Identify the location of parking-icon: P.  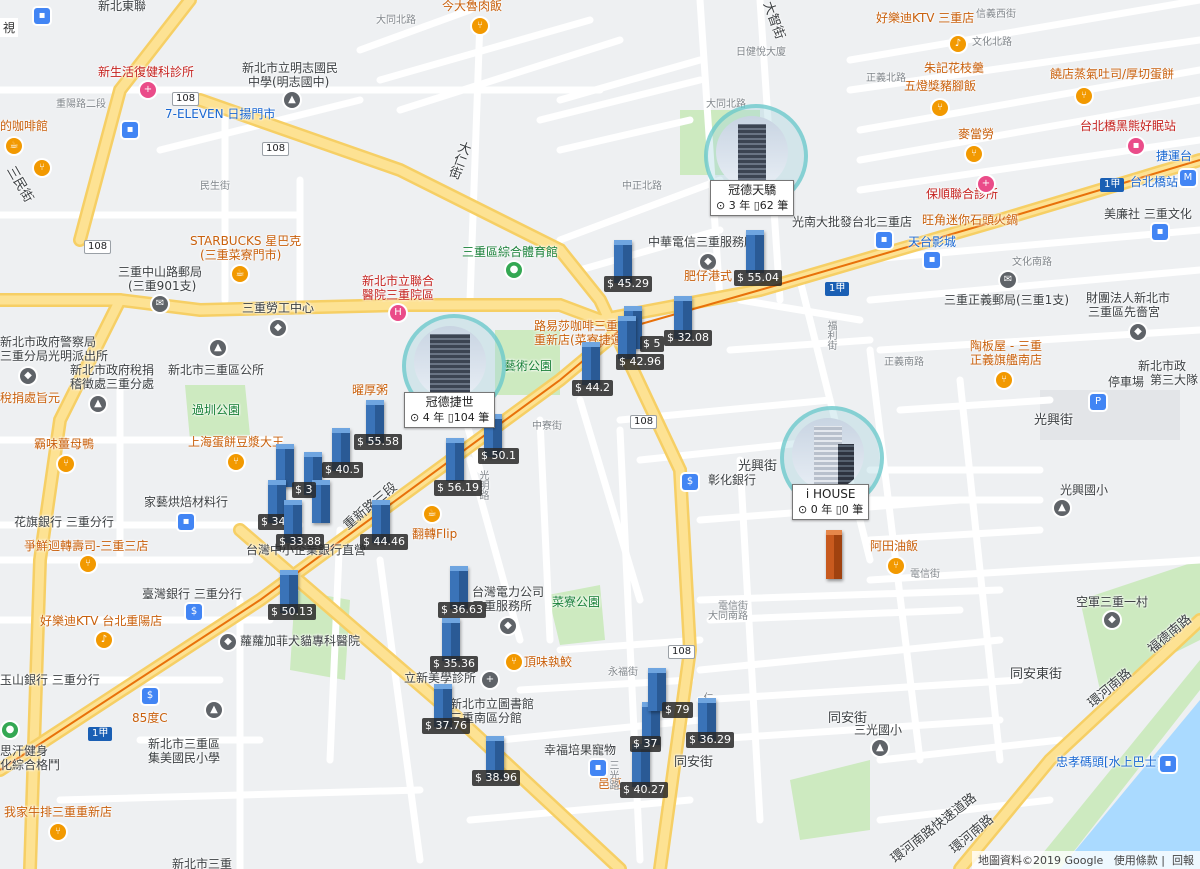
(1098, 402).